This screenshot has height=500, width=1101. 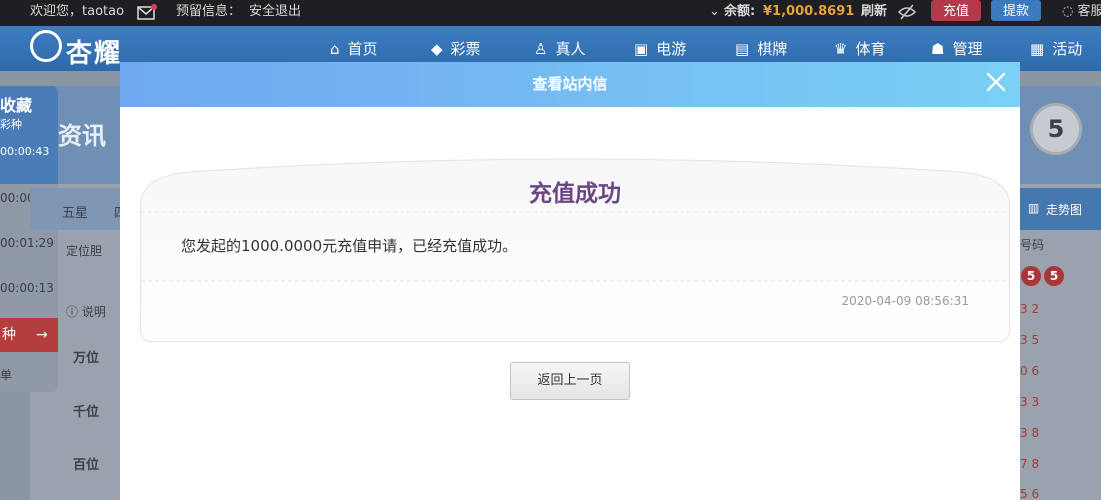 I want to click on nav-item-egame: ▣ 电游, so click(x=660, y=48).